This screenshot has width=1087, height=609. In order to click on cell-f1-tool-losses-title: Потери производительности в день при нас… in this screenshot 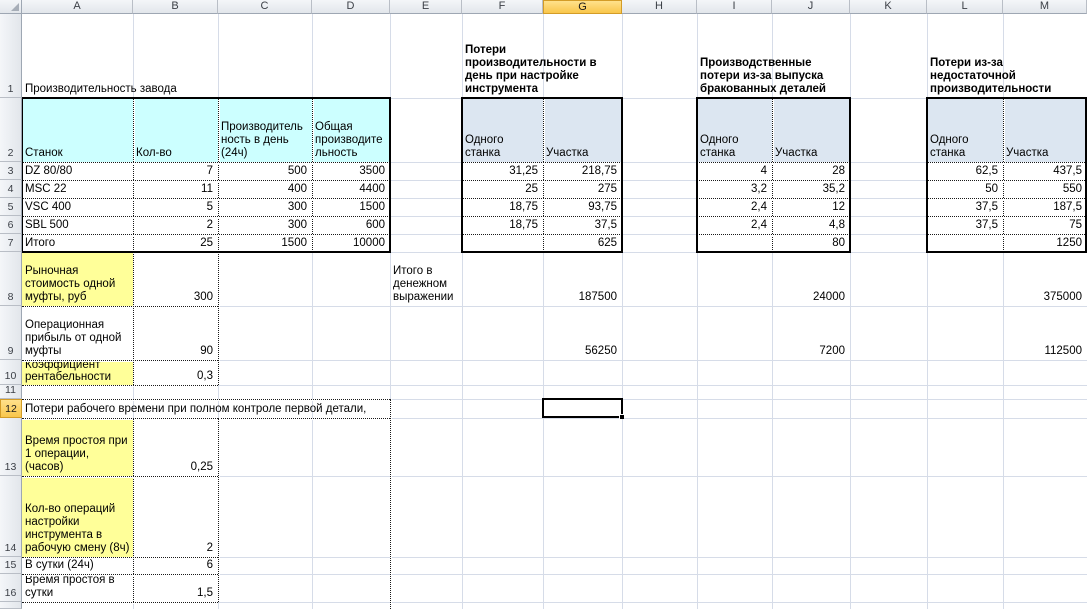, I will do `click(542, 56)`.